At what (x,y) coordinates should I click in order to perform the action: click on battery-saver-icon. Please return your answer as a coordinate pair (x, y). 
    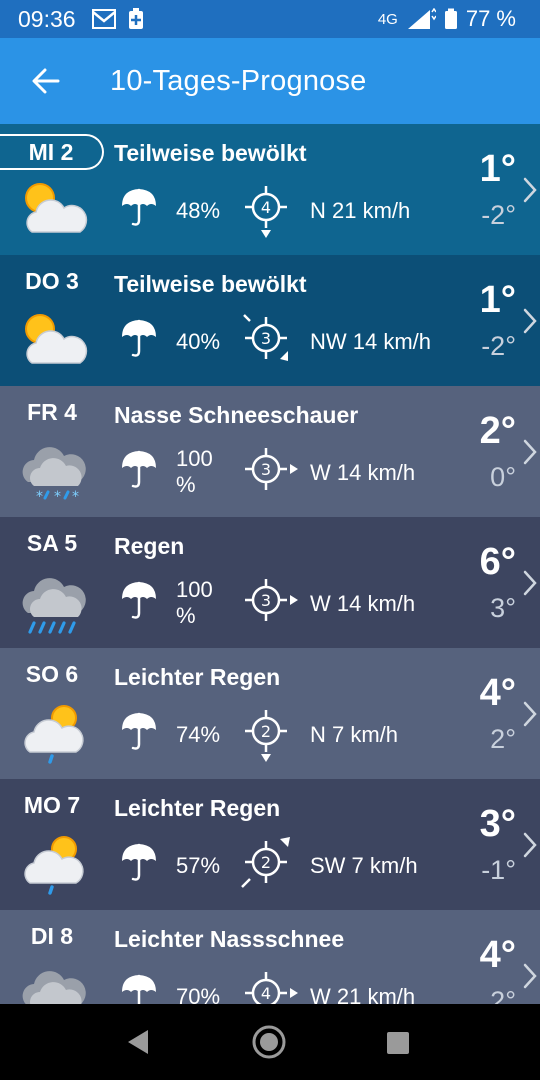
    Looking at the image, I should click on (135, 18).